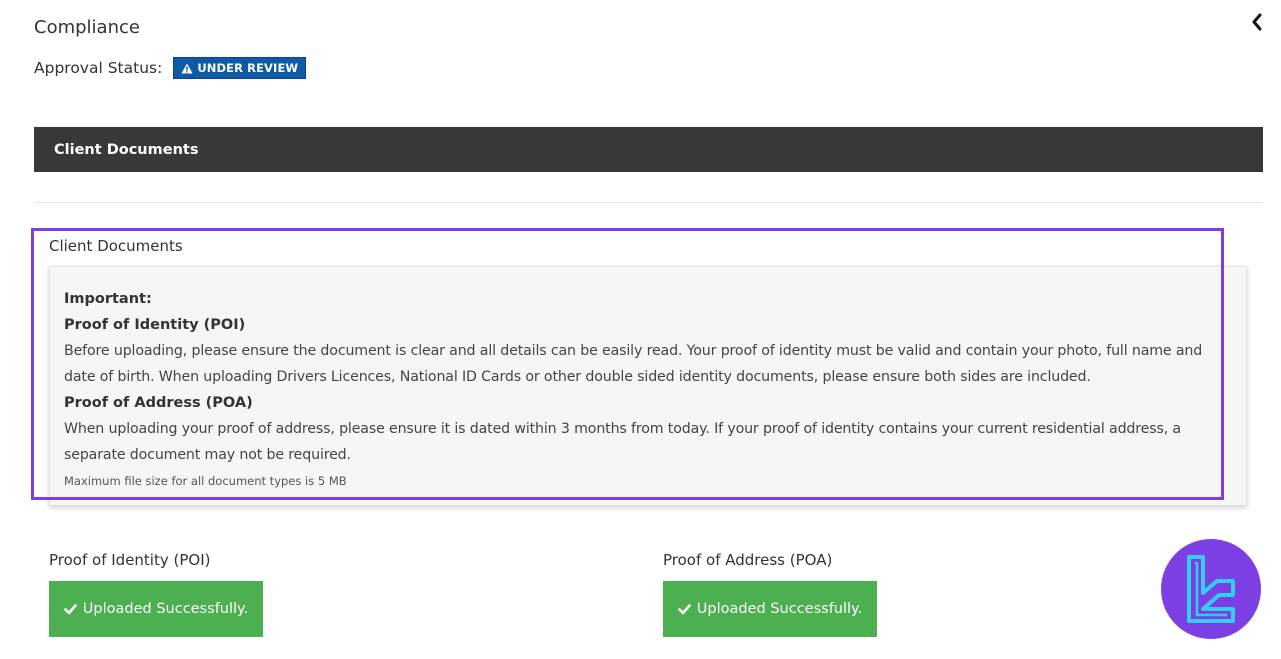 Image resolution: width=1281 pixels, height=659 pixels. Describe the element at coordinates (187, 68) in the screenshot. I see `warning-icon` at that location.